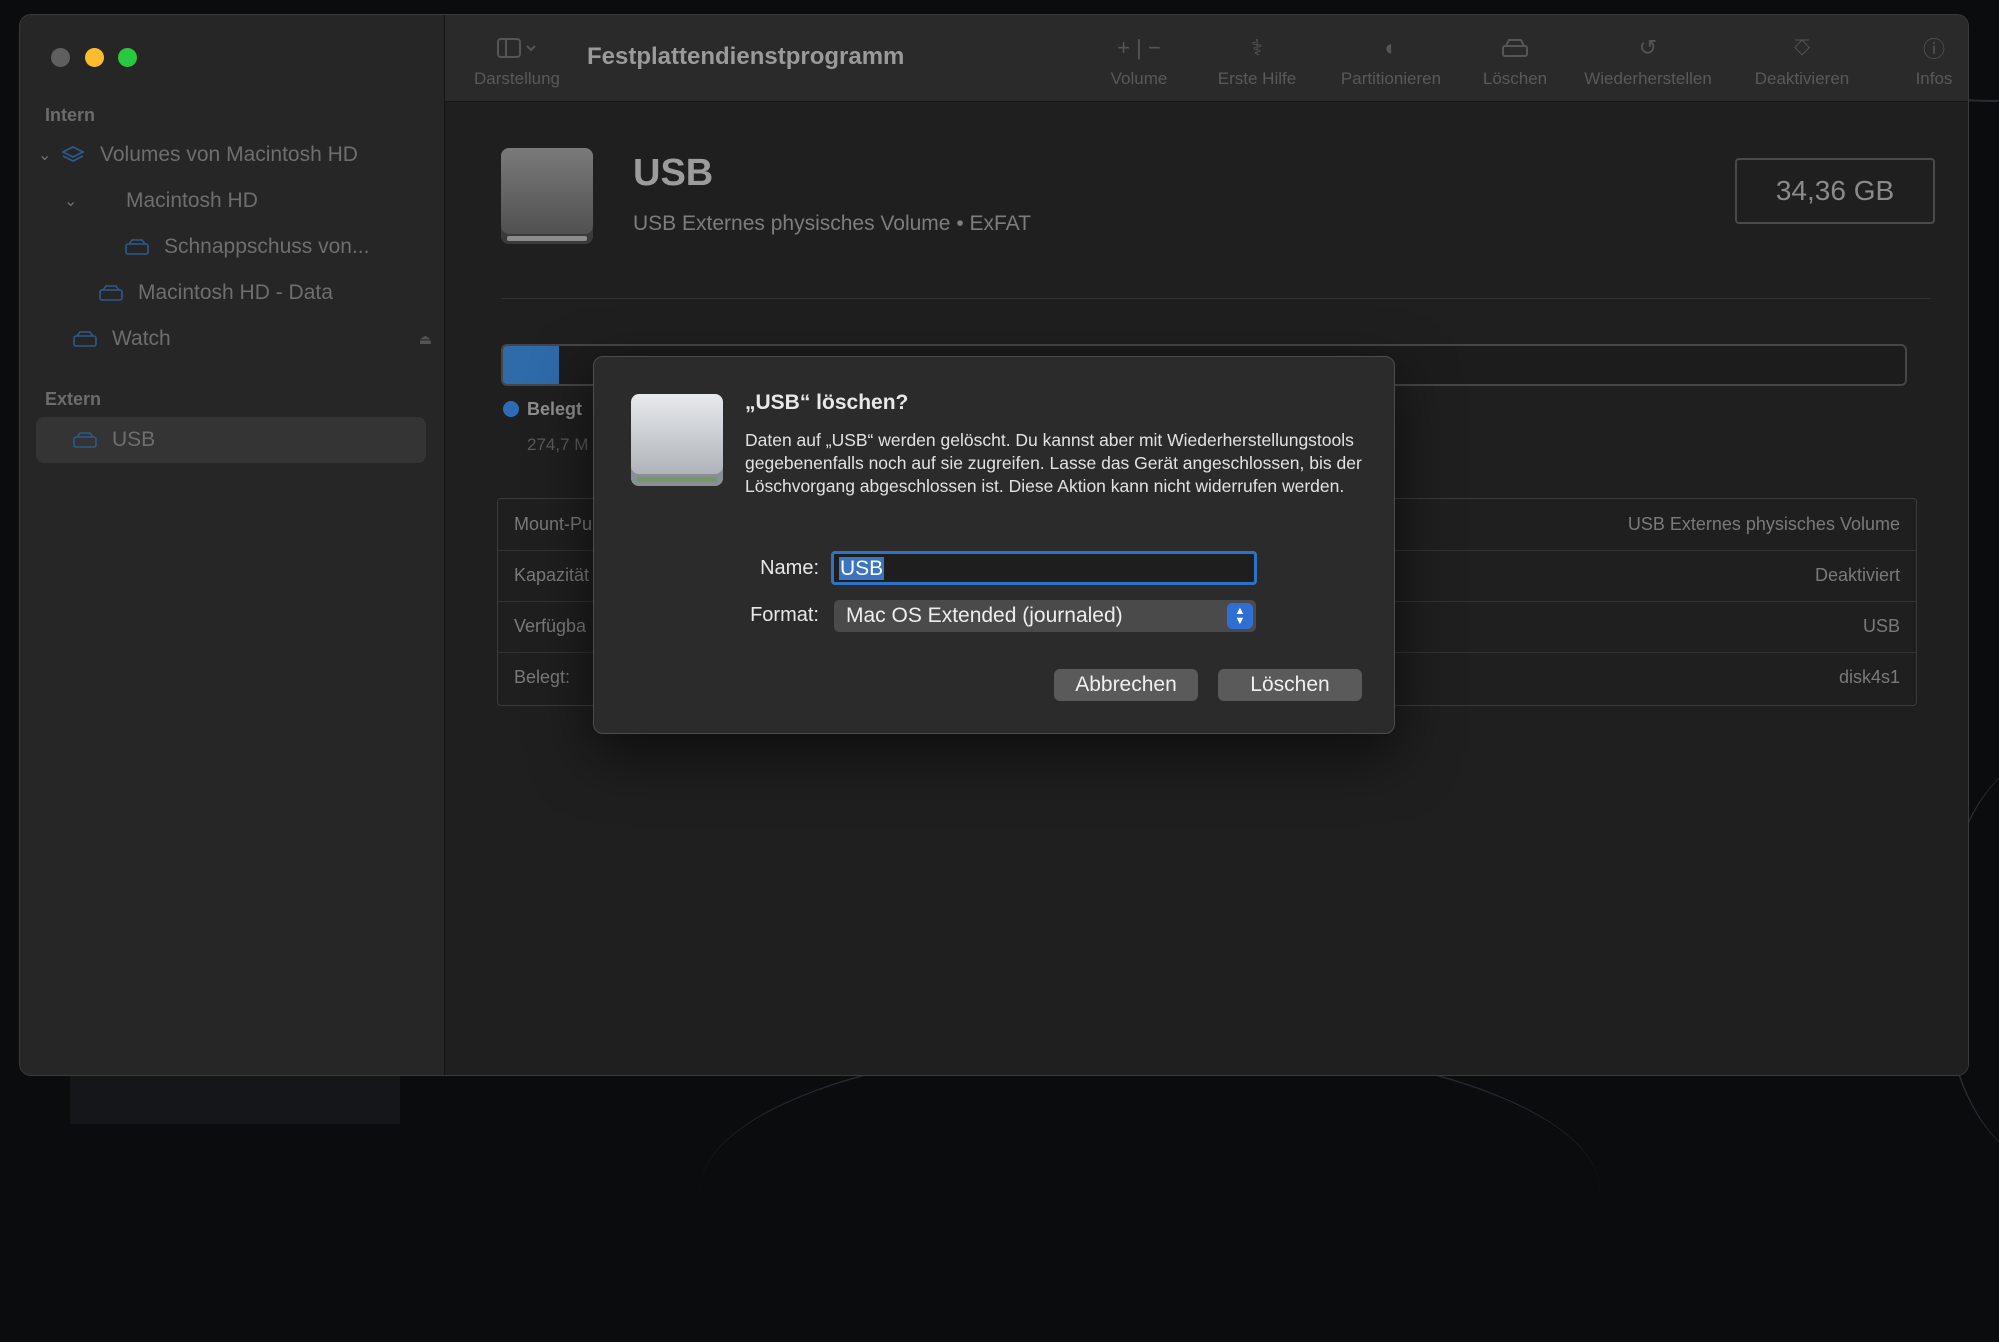 This screenshot has height=1342, width=1999. What do you see at coordinates (1126, 685) in the screenshot?
I see `cancel-button: Abbrechen` at bounding box center [1126, 685].